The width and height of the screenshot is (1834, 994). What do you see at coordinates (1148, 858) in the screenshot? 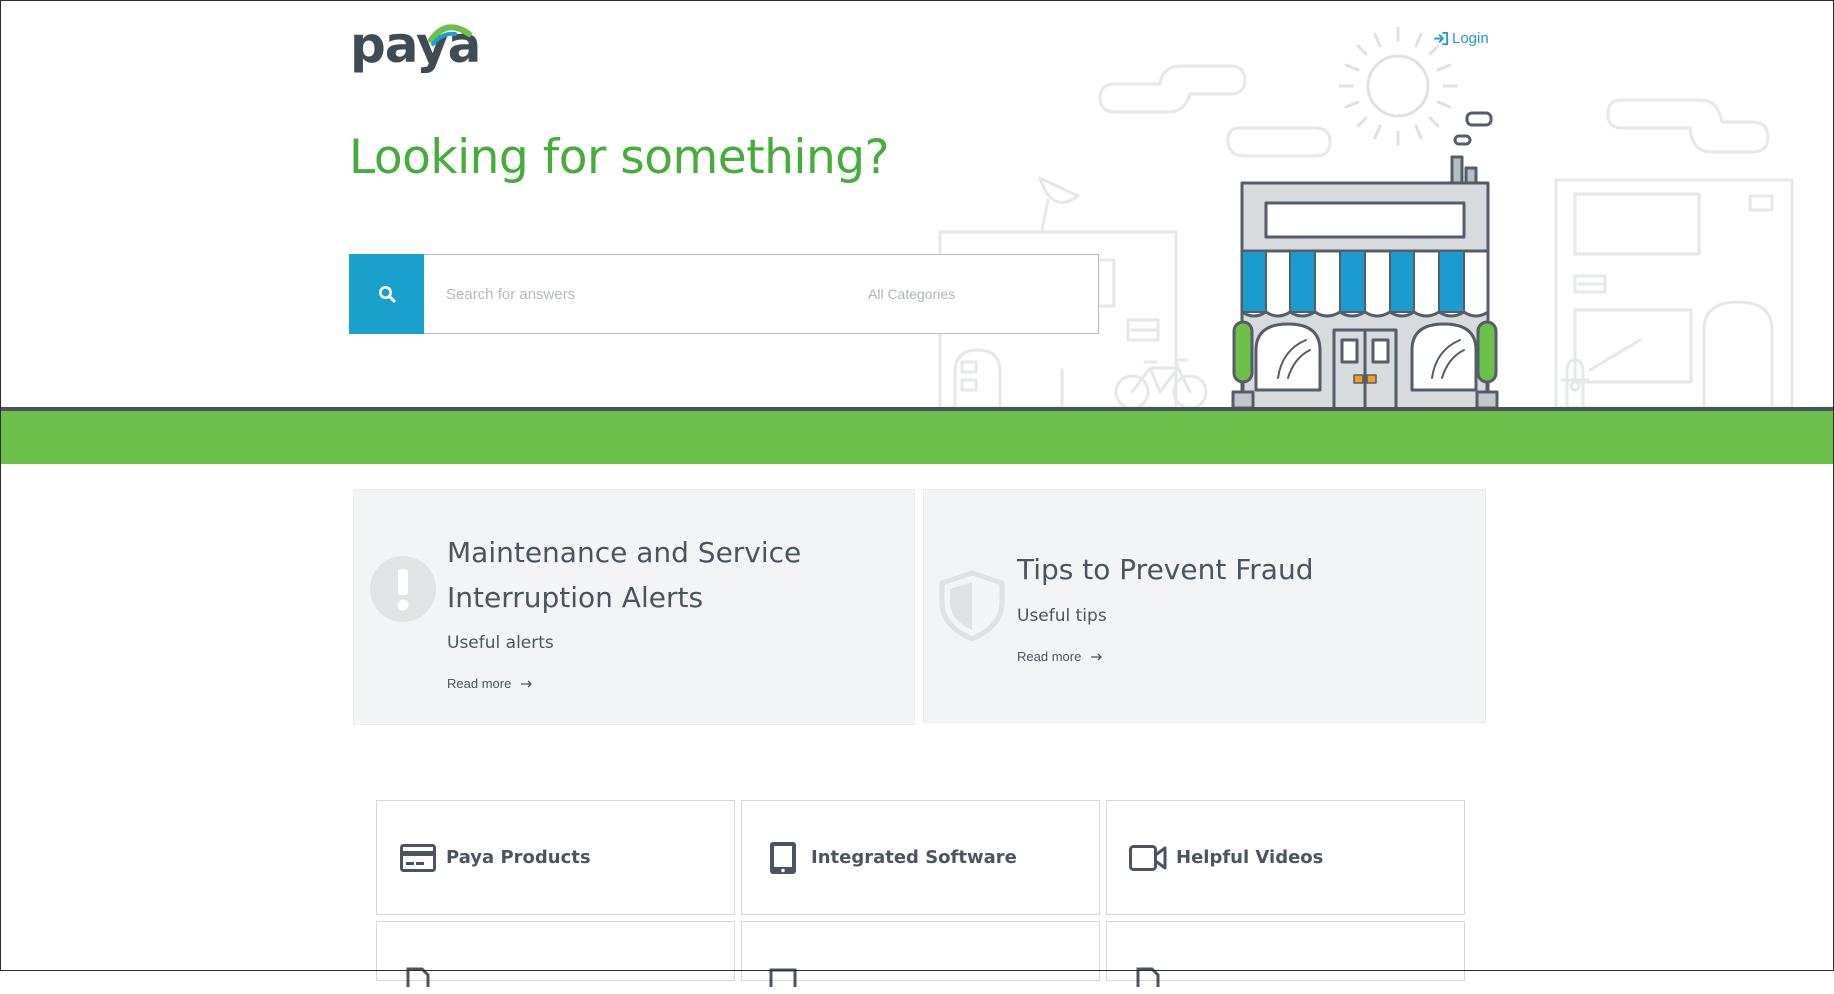
I see `video-camera-icon` at bounding box center [1148, 858].